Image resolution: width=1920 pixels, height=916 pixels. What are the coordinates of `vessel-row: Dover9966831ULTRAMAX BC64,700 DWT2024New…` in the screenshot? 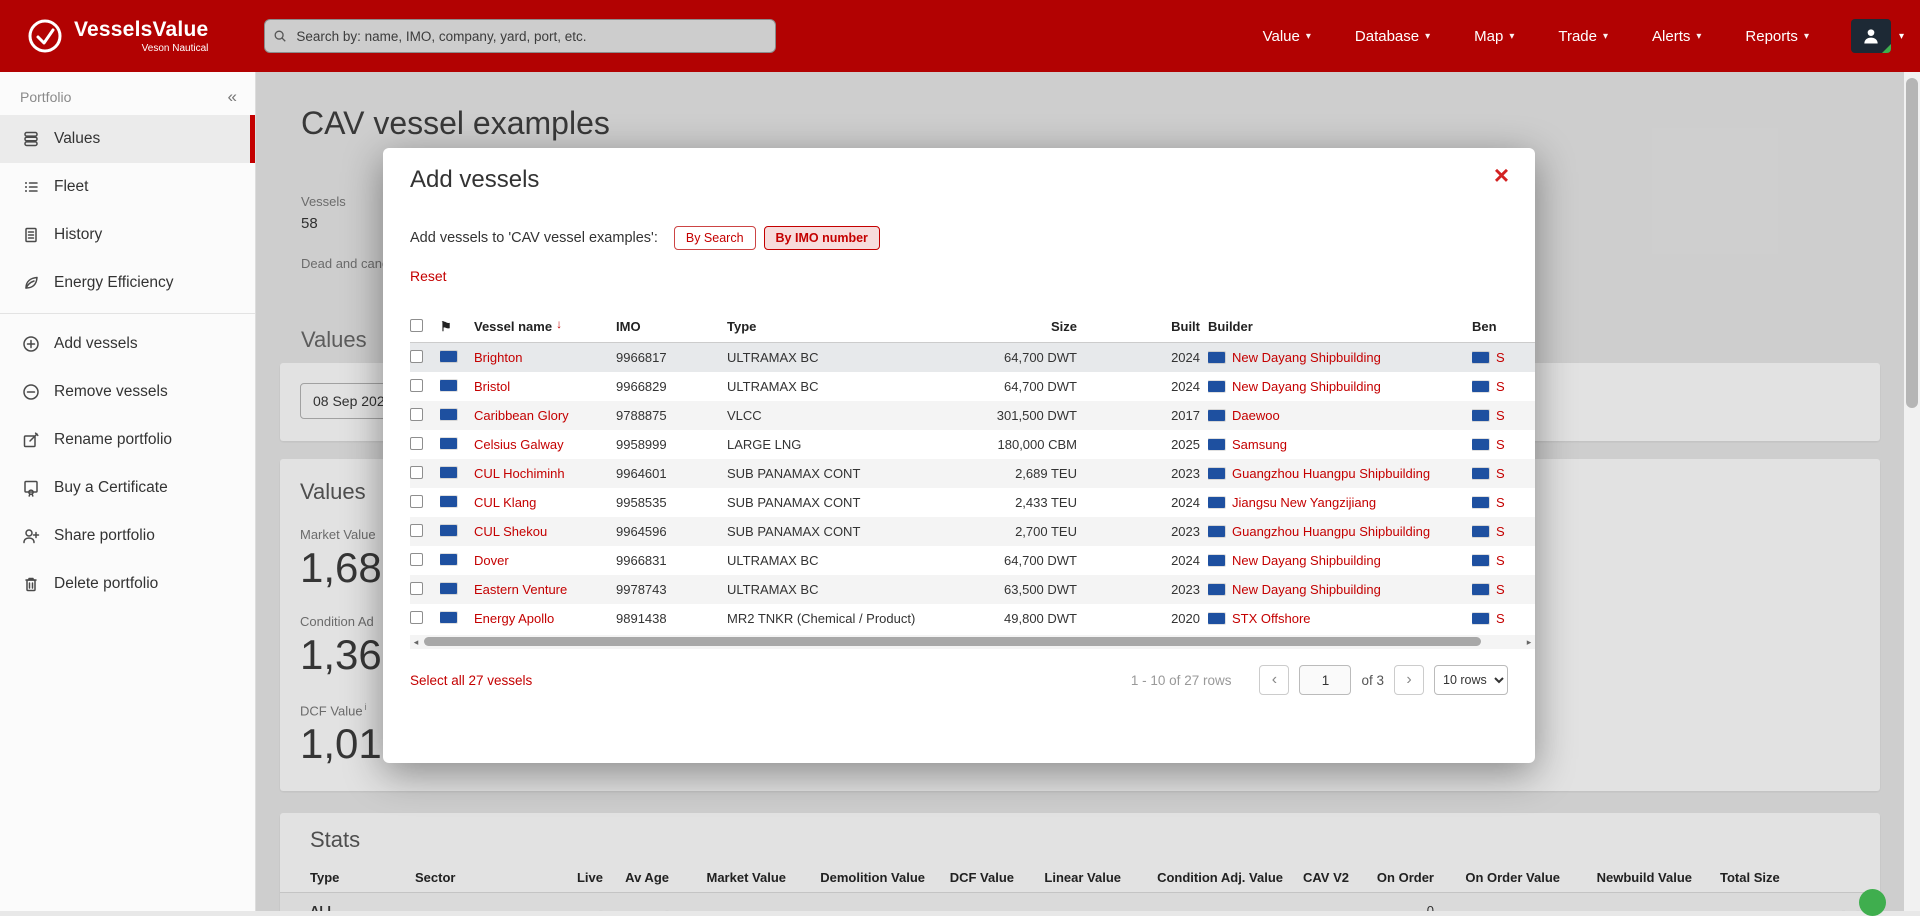 It's located at (972, 560).